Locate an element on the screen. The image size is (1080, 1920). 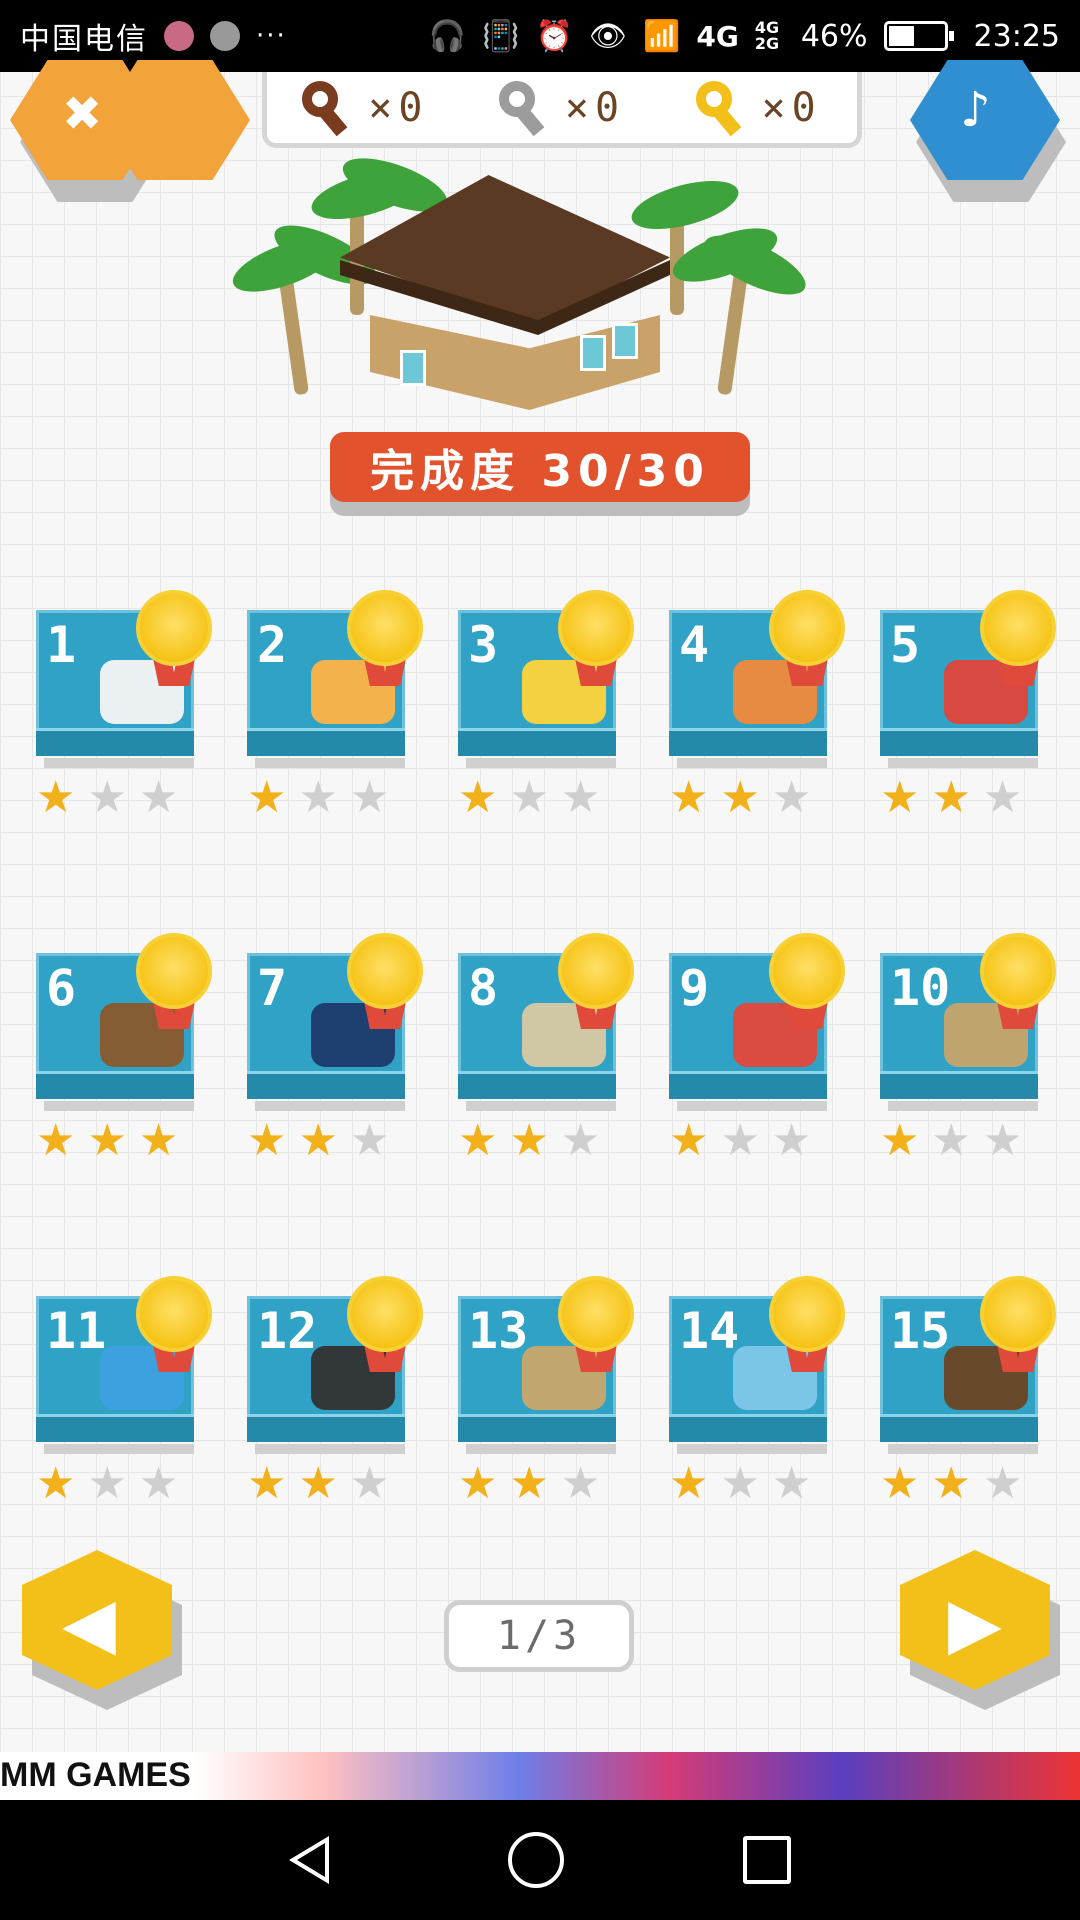
level-card: 6 ★ ★ ★ is located at coordinates (124, 1048).